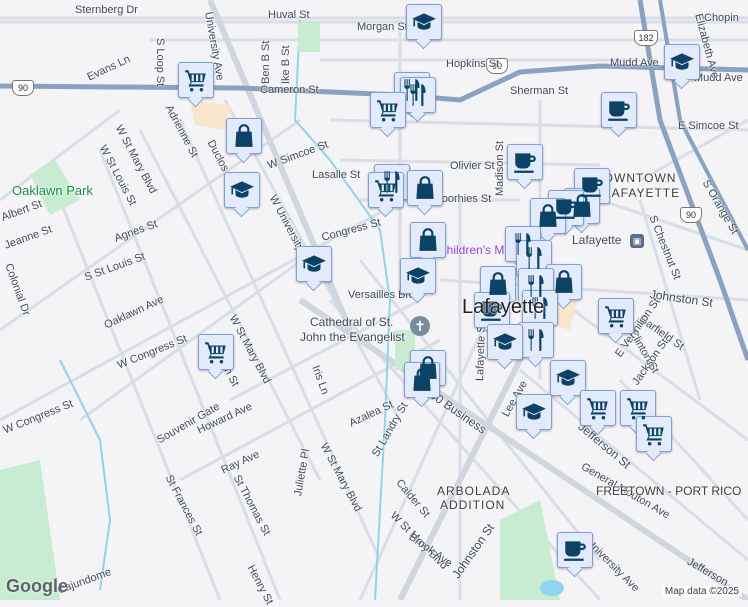 The image size is (748, 607). I want to click on street-label: Mudd Ave, so click(634, 63).